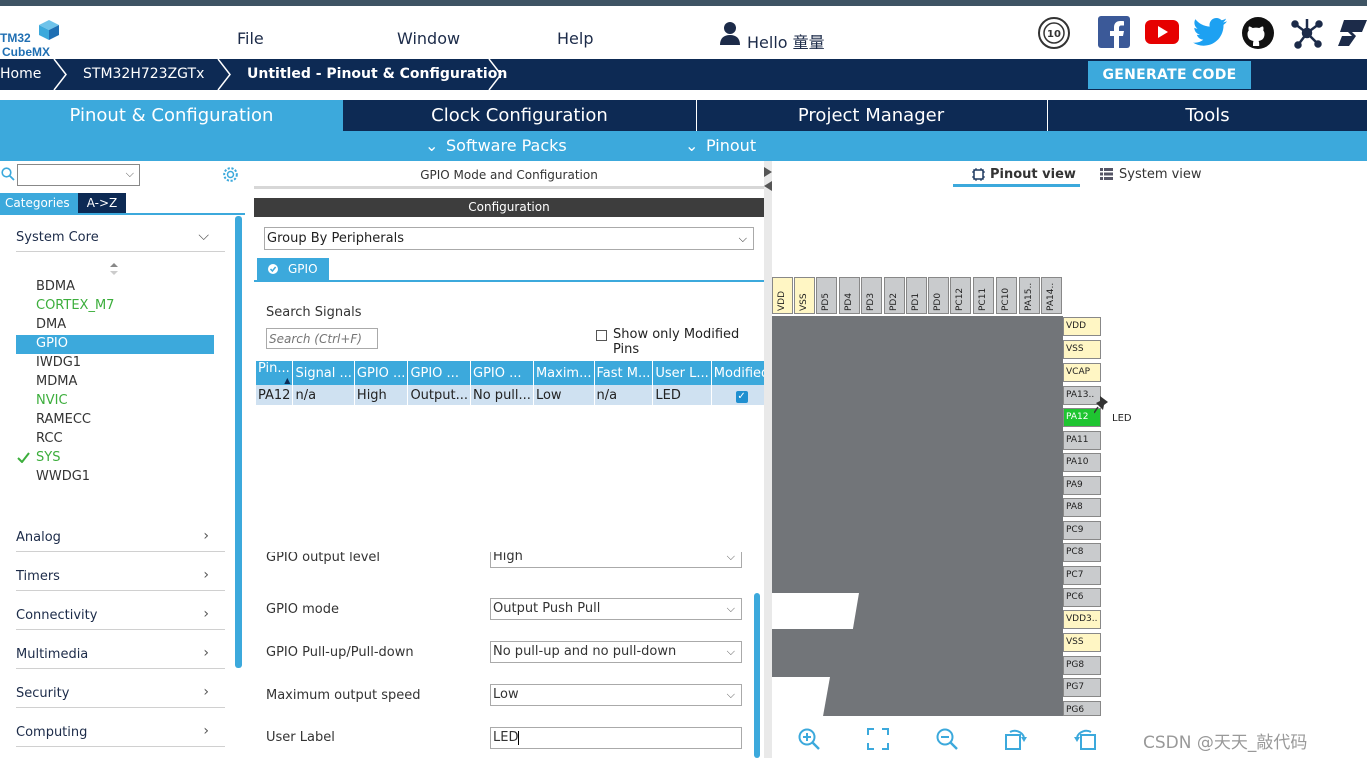 The image size is (1367, 758). Describe the element at coordinates (428, 38) in the screenshot. I see `menu-window: Window` at that location.